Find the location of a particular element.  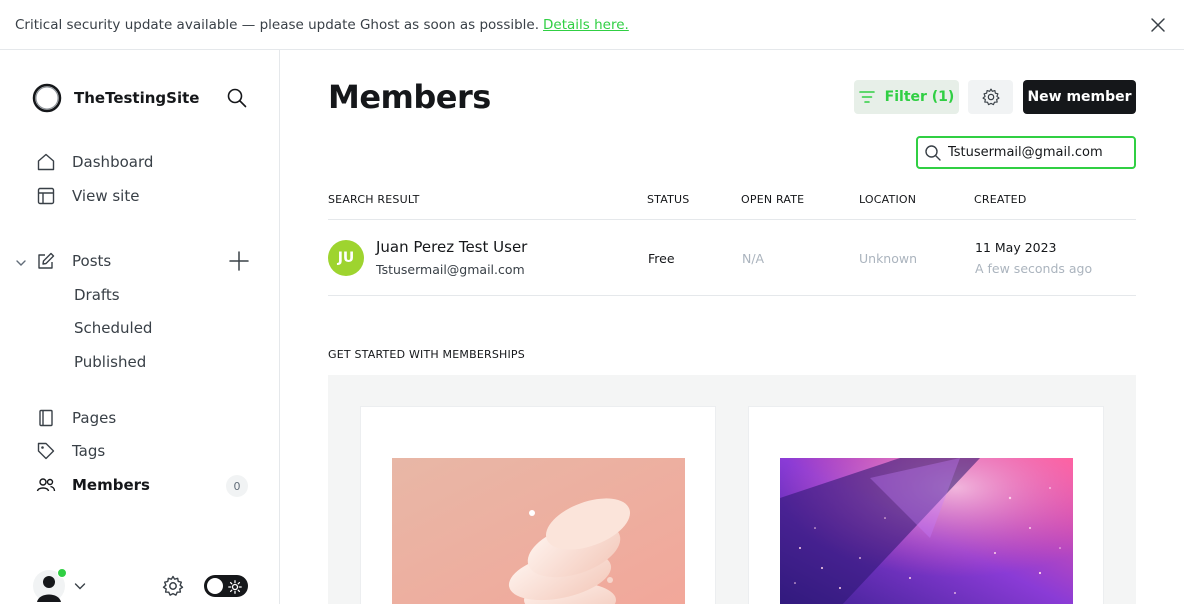

column-header-location: LOCATION is located at coordinates (887, 199).